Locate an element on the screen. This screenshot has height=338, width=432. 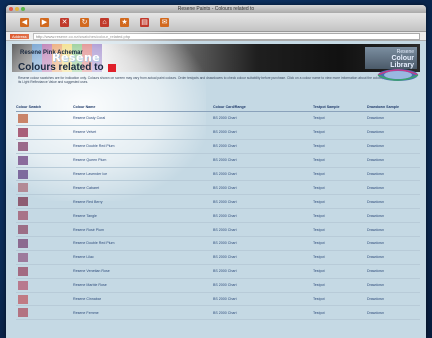
colour-name-link: Resene Tangle is located at coordinates (143, 216).